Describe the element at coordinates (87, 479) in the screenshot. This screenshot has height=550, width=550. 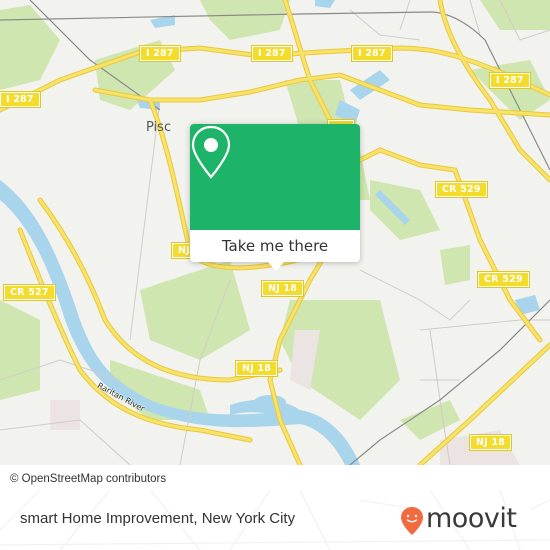
I see `map-attribution: © OpenStreetMap contributors` at that location.